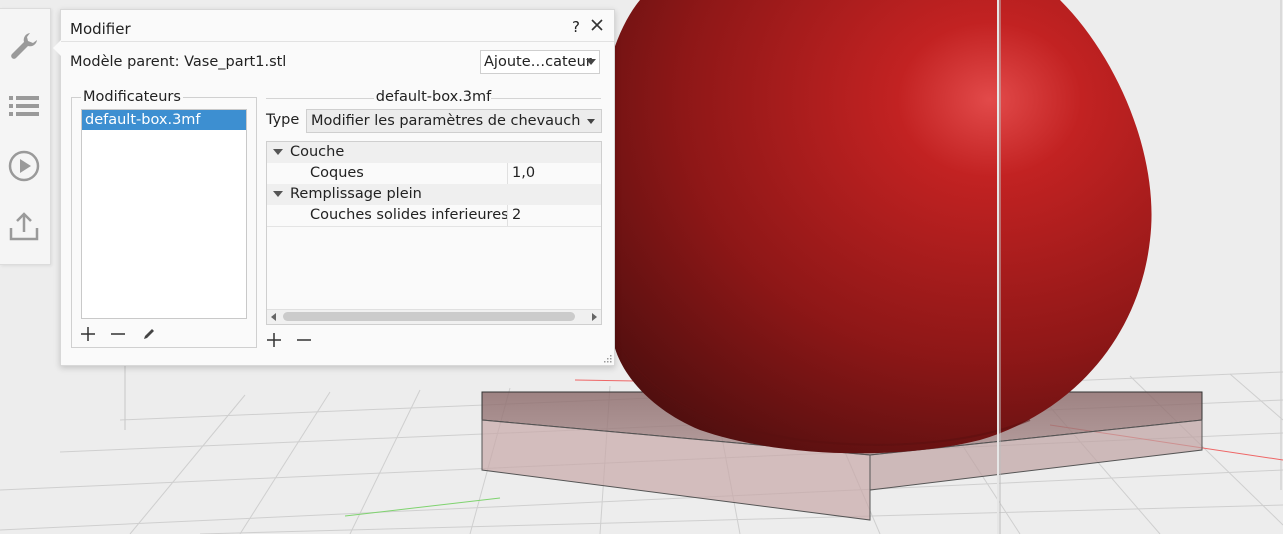  Describe the element at coordinates (434, 195) in the screenshot. I see `tree-category-remplissage: Remplissage plein` at that location.